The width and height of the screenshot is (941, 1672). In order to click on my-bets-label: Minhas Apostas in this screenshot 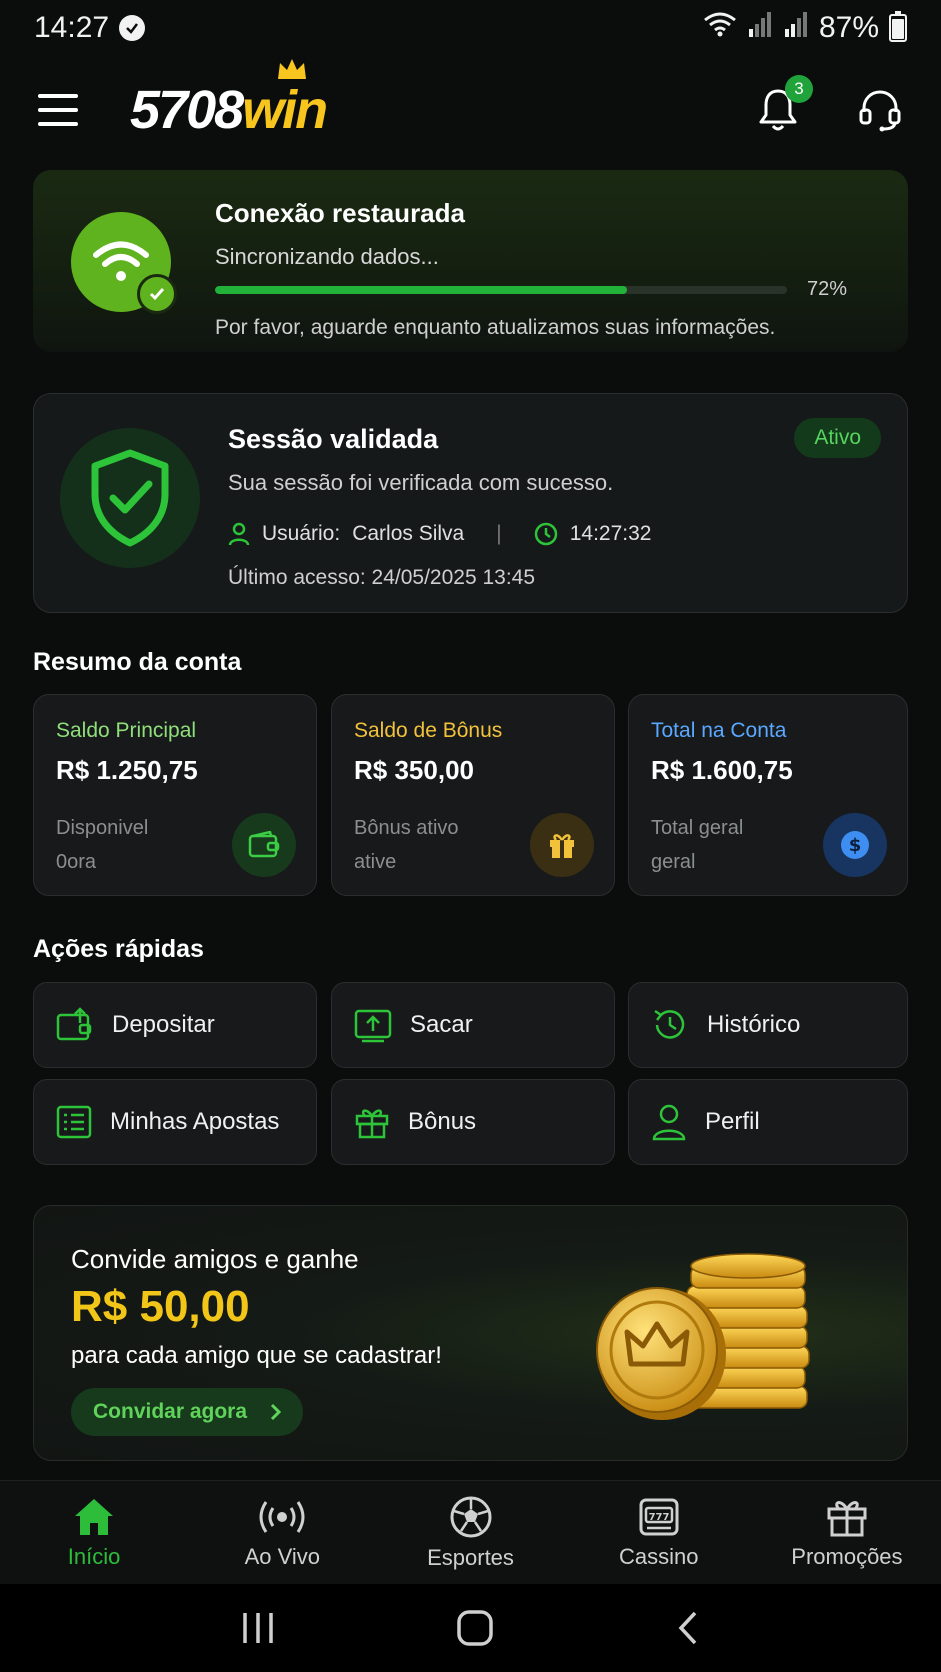, I will do `click(195, 1121)`.